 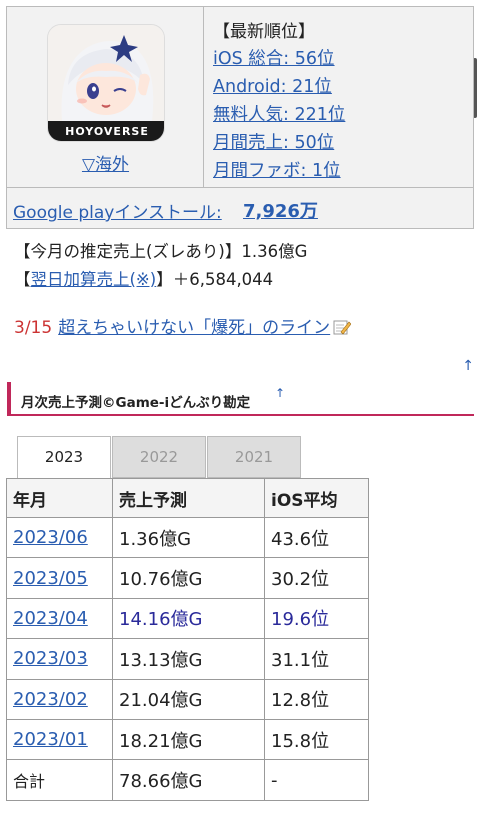 I want to click on month-cell: 2023/01, so click(x=59, y=739).